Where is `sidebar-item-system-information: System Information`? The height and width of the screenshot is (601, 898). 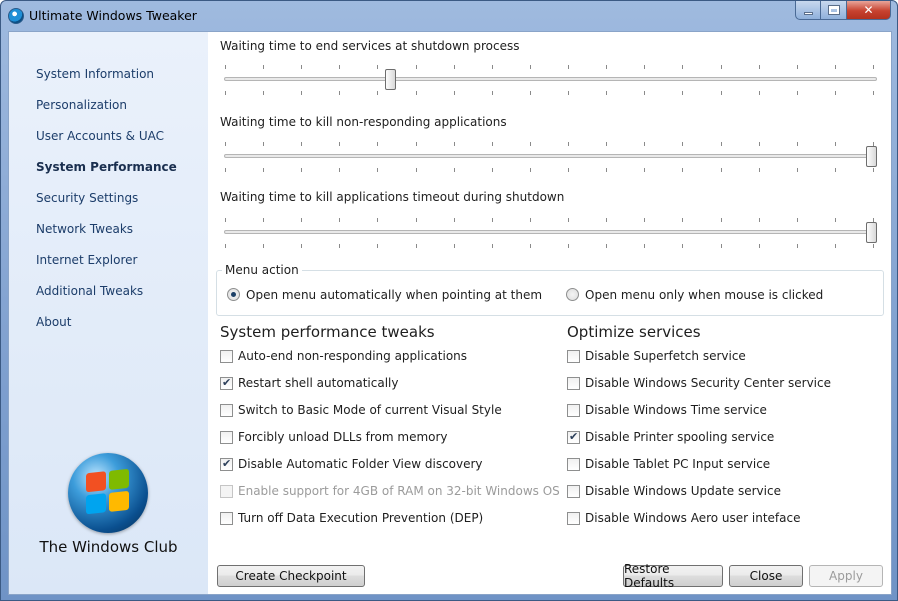 sidebar-item-system-information: System Information is located at coordinates (95, 74).